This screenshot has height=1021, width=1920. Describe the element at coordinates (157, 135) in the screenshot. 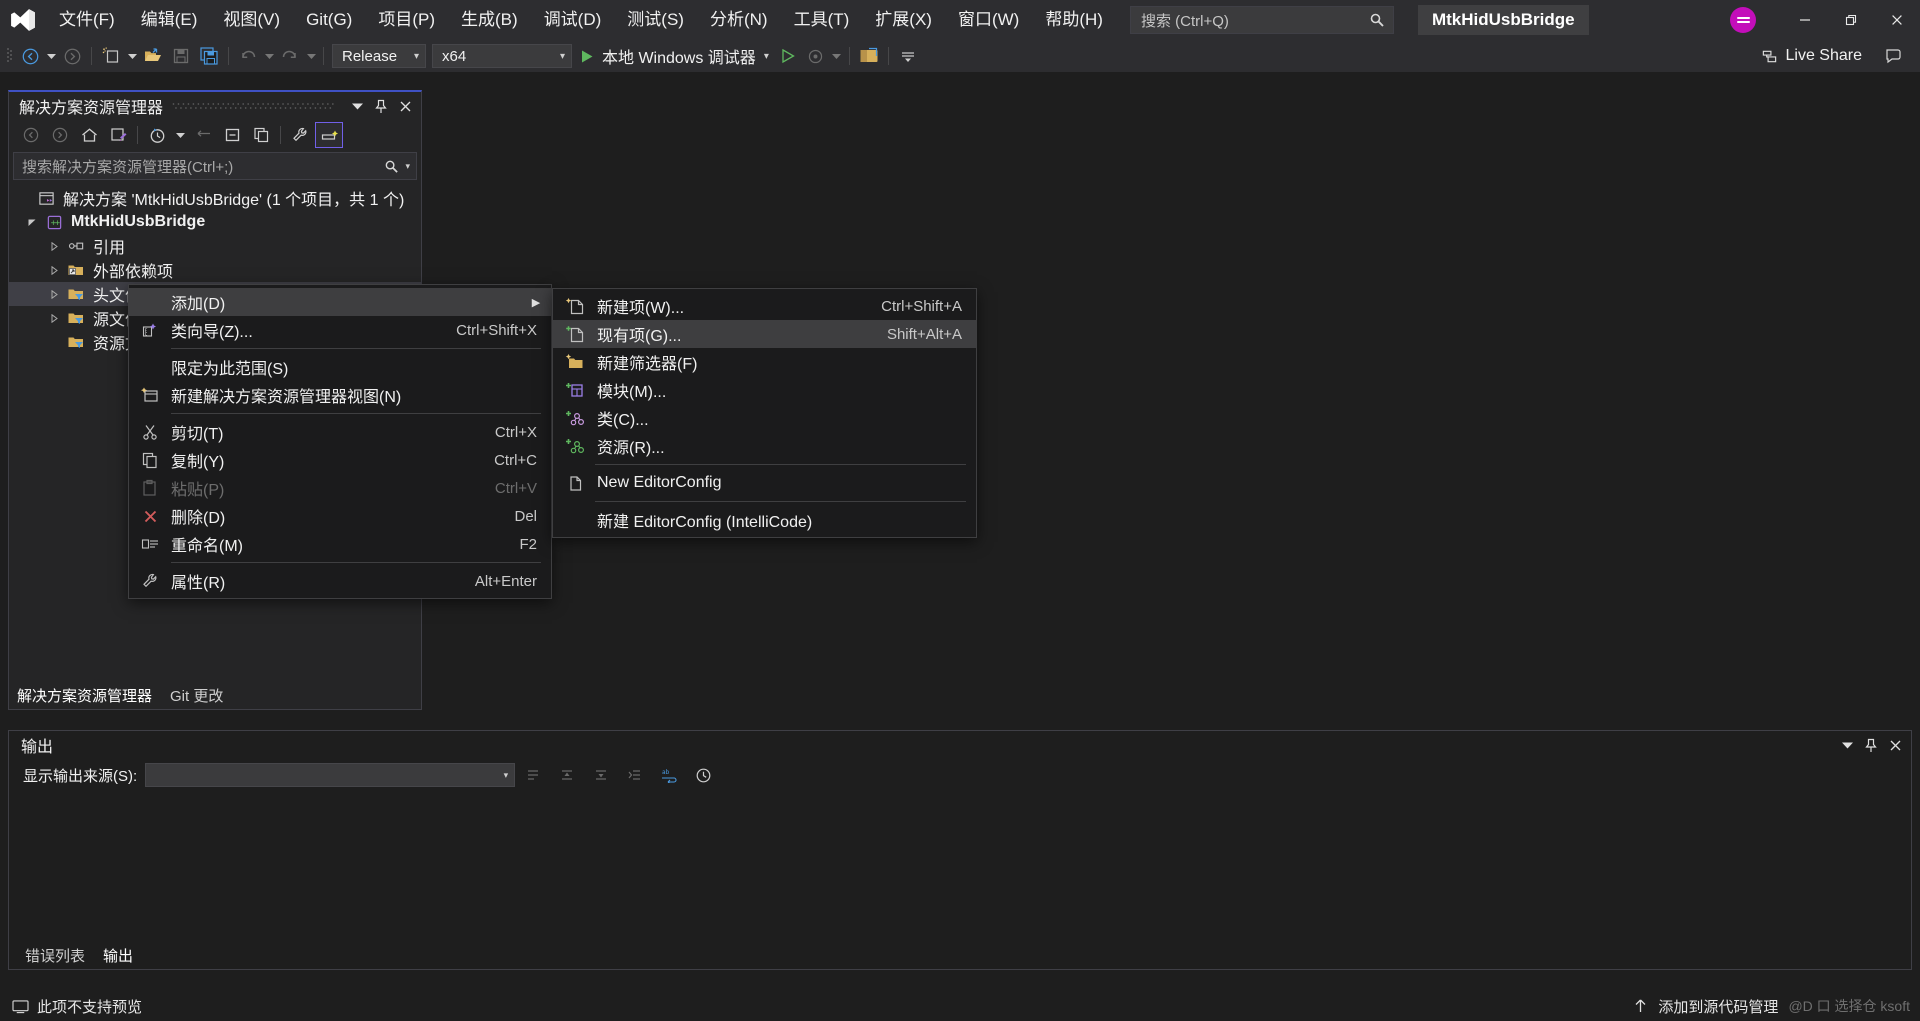

I see `history-icon` at that location.